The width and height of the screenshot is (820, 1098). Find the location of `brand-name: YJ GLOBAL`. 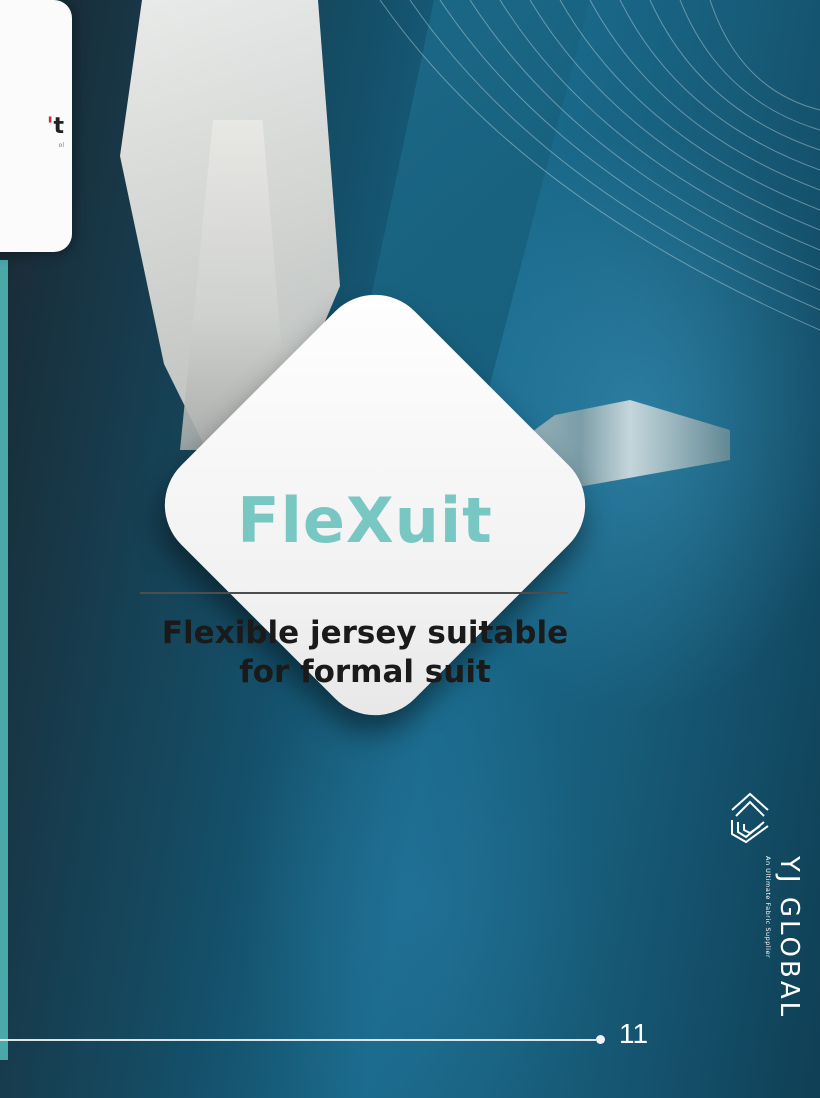

brand-name: YJ GLOBAL is located at coordinates (789, 938).